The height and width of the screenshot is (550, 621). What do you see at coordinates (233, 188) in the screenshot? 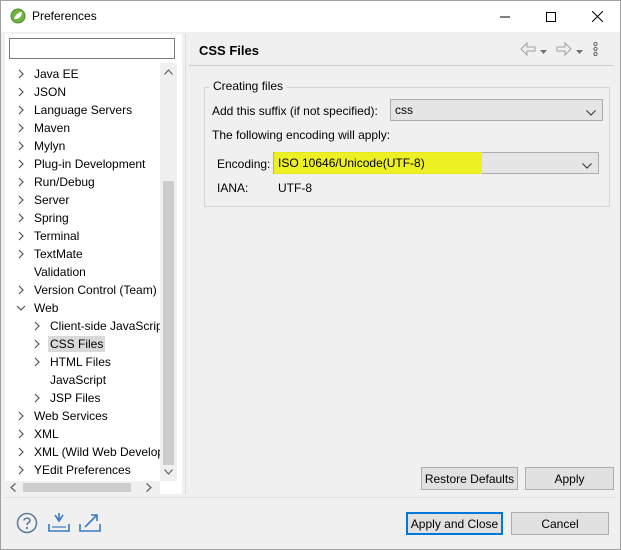
I see `iana-label: IANA:` at bounding box center [233, 188].